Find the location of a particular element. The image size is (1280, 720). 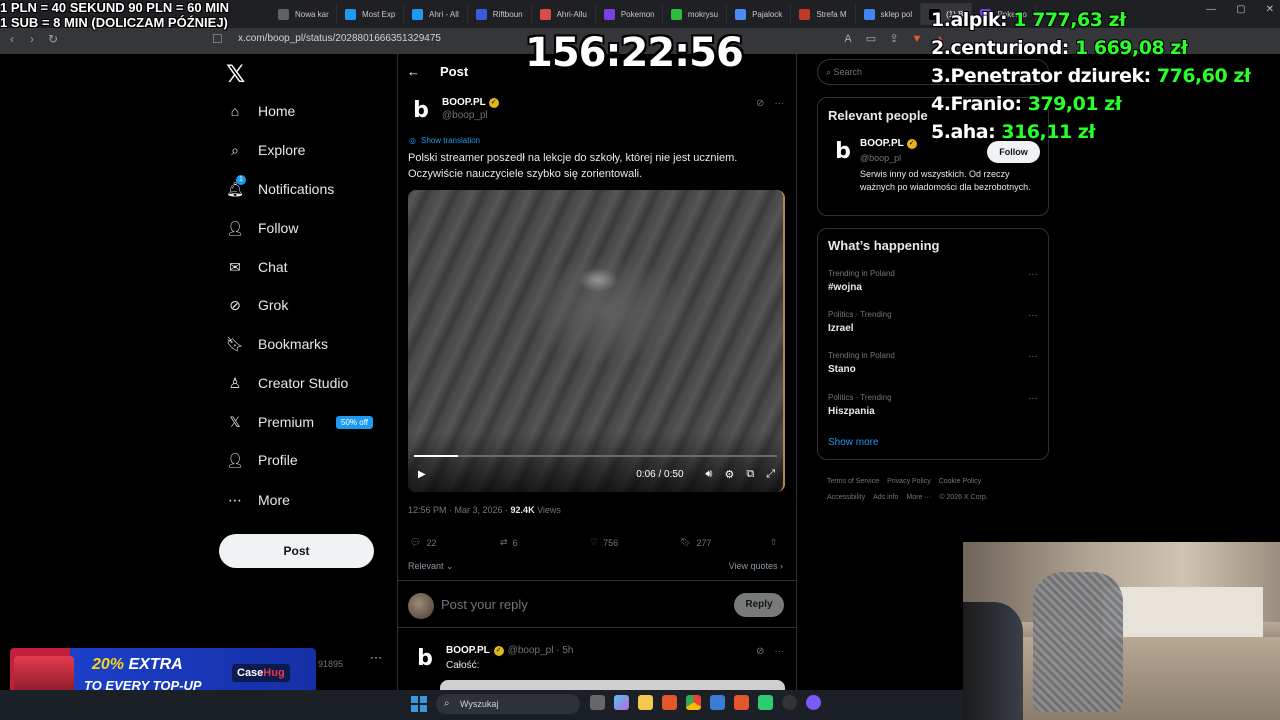

footer-link: Accessibility is located at coordinates (846, 497).